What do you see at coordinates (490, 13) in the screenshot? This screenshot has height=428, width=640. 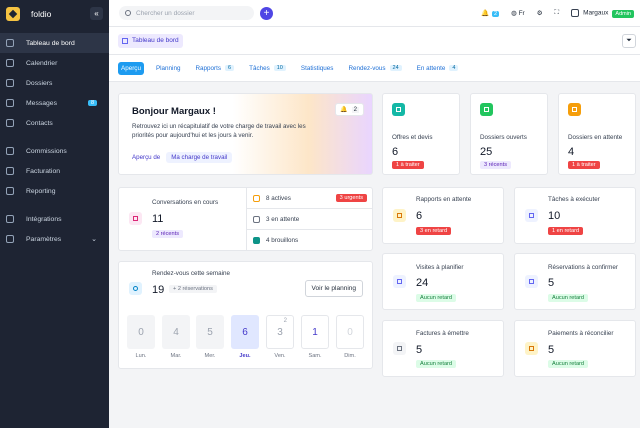 I see `notifications-button: 🔔 2` at bounding box center [490, 13].